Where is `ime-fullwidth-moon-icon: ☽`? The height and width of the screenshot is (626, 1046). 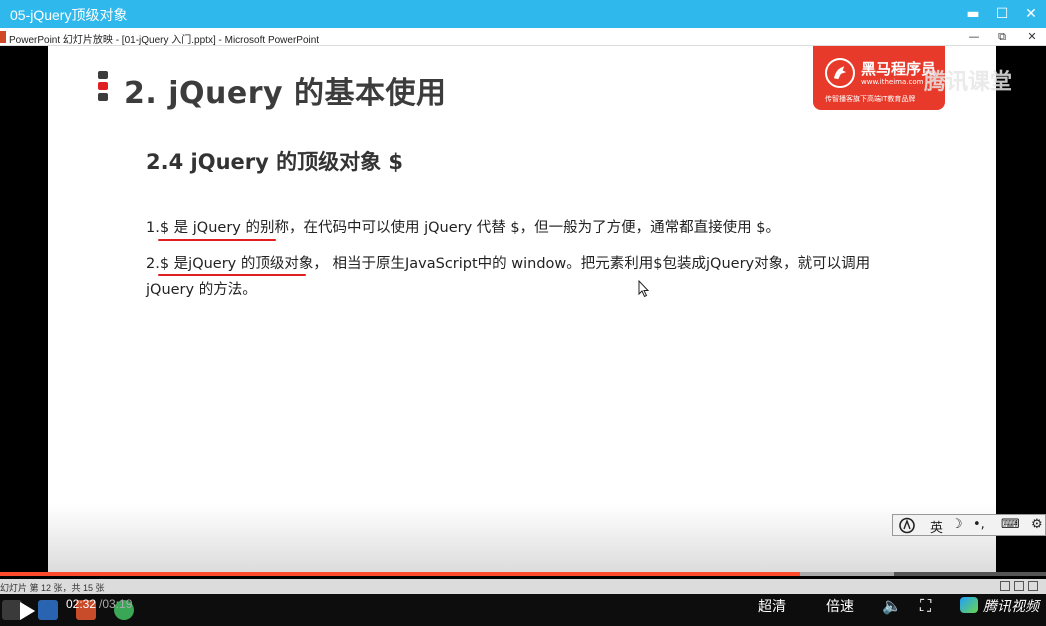
ime-fullwidth-moon-icon: ☽ is located at coordinates (957, 524).